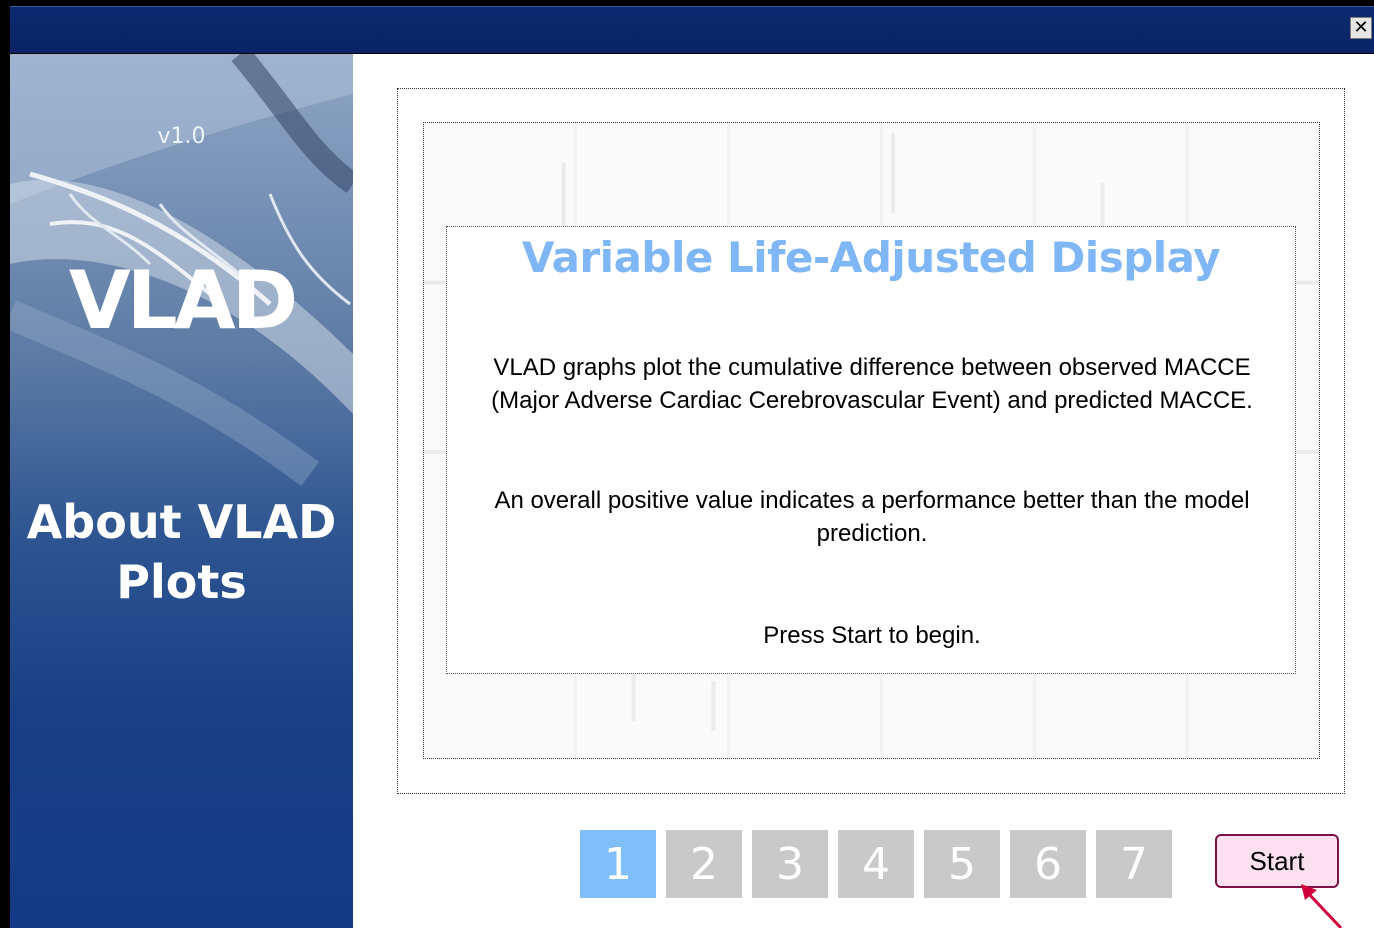  What do you see at coordinates (1322, 906) in the screenshot?
I see `pointer-arrow-icon` at bounding box center [1322, 906].